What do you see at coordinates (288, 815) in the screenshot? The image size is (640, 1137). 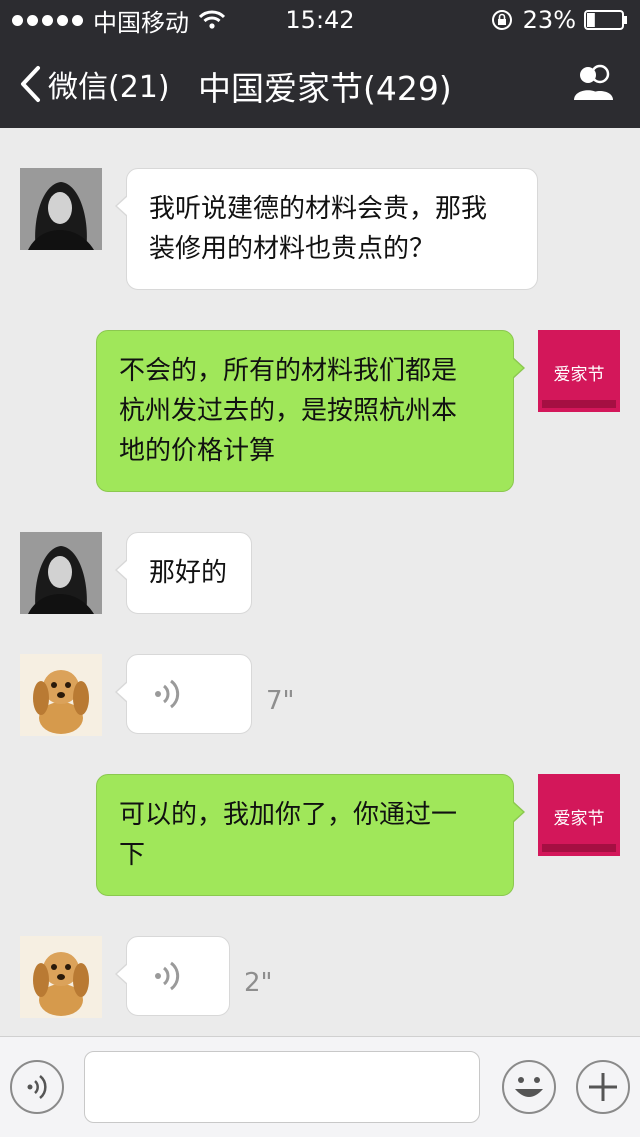 I see `message-line: 可以的，我加你了，你通过一` at bounding box center [288, 815].